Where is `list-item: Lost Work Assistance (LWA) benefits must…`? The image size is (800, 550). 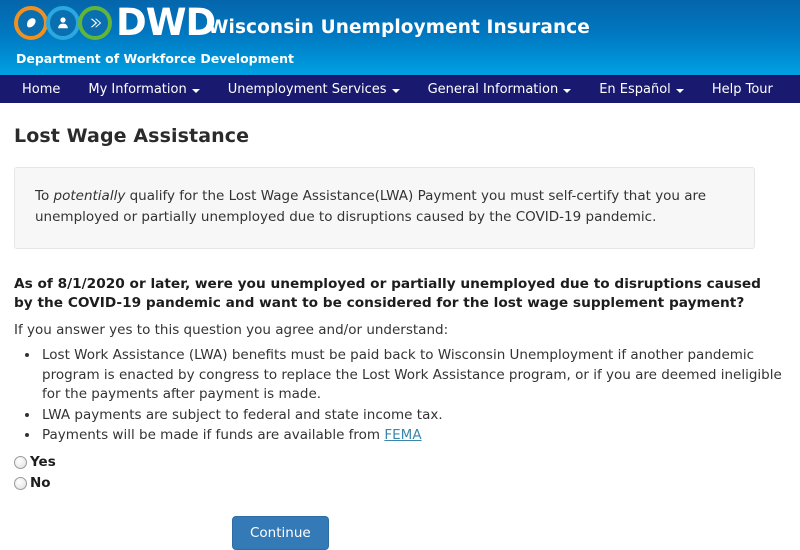 list-item: Lost Work Assistance (LWA) benefits must… is located at coordinates (413, 375).